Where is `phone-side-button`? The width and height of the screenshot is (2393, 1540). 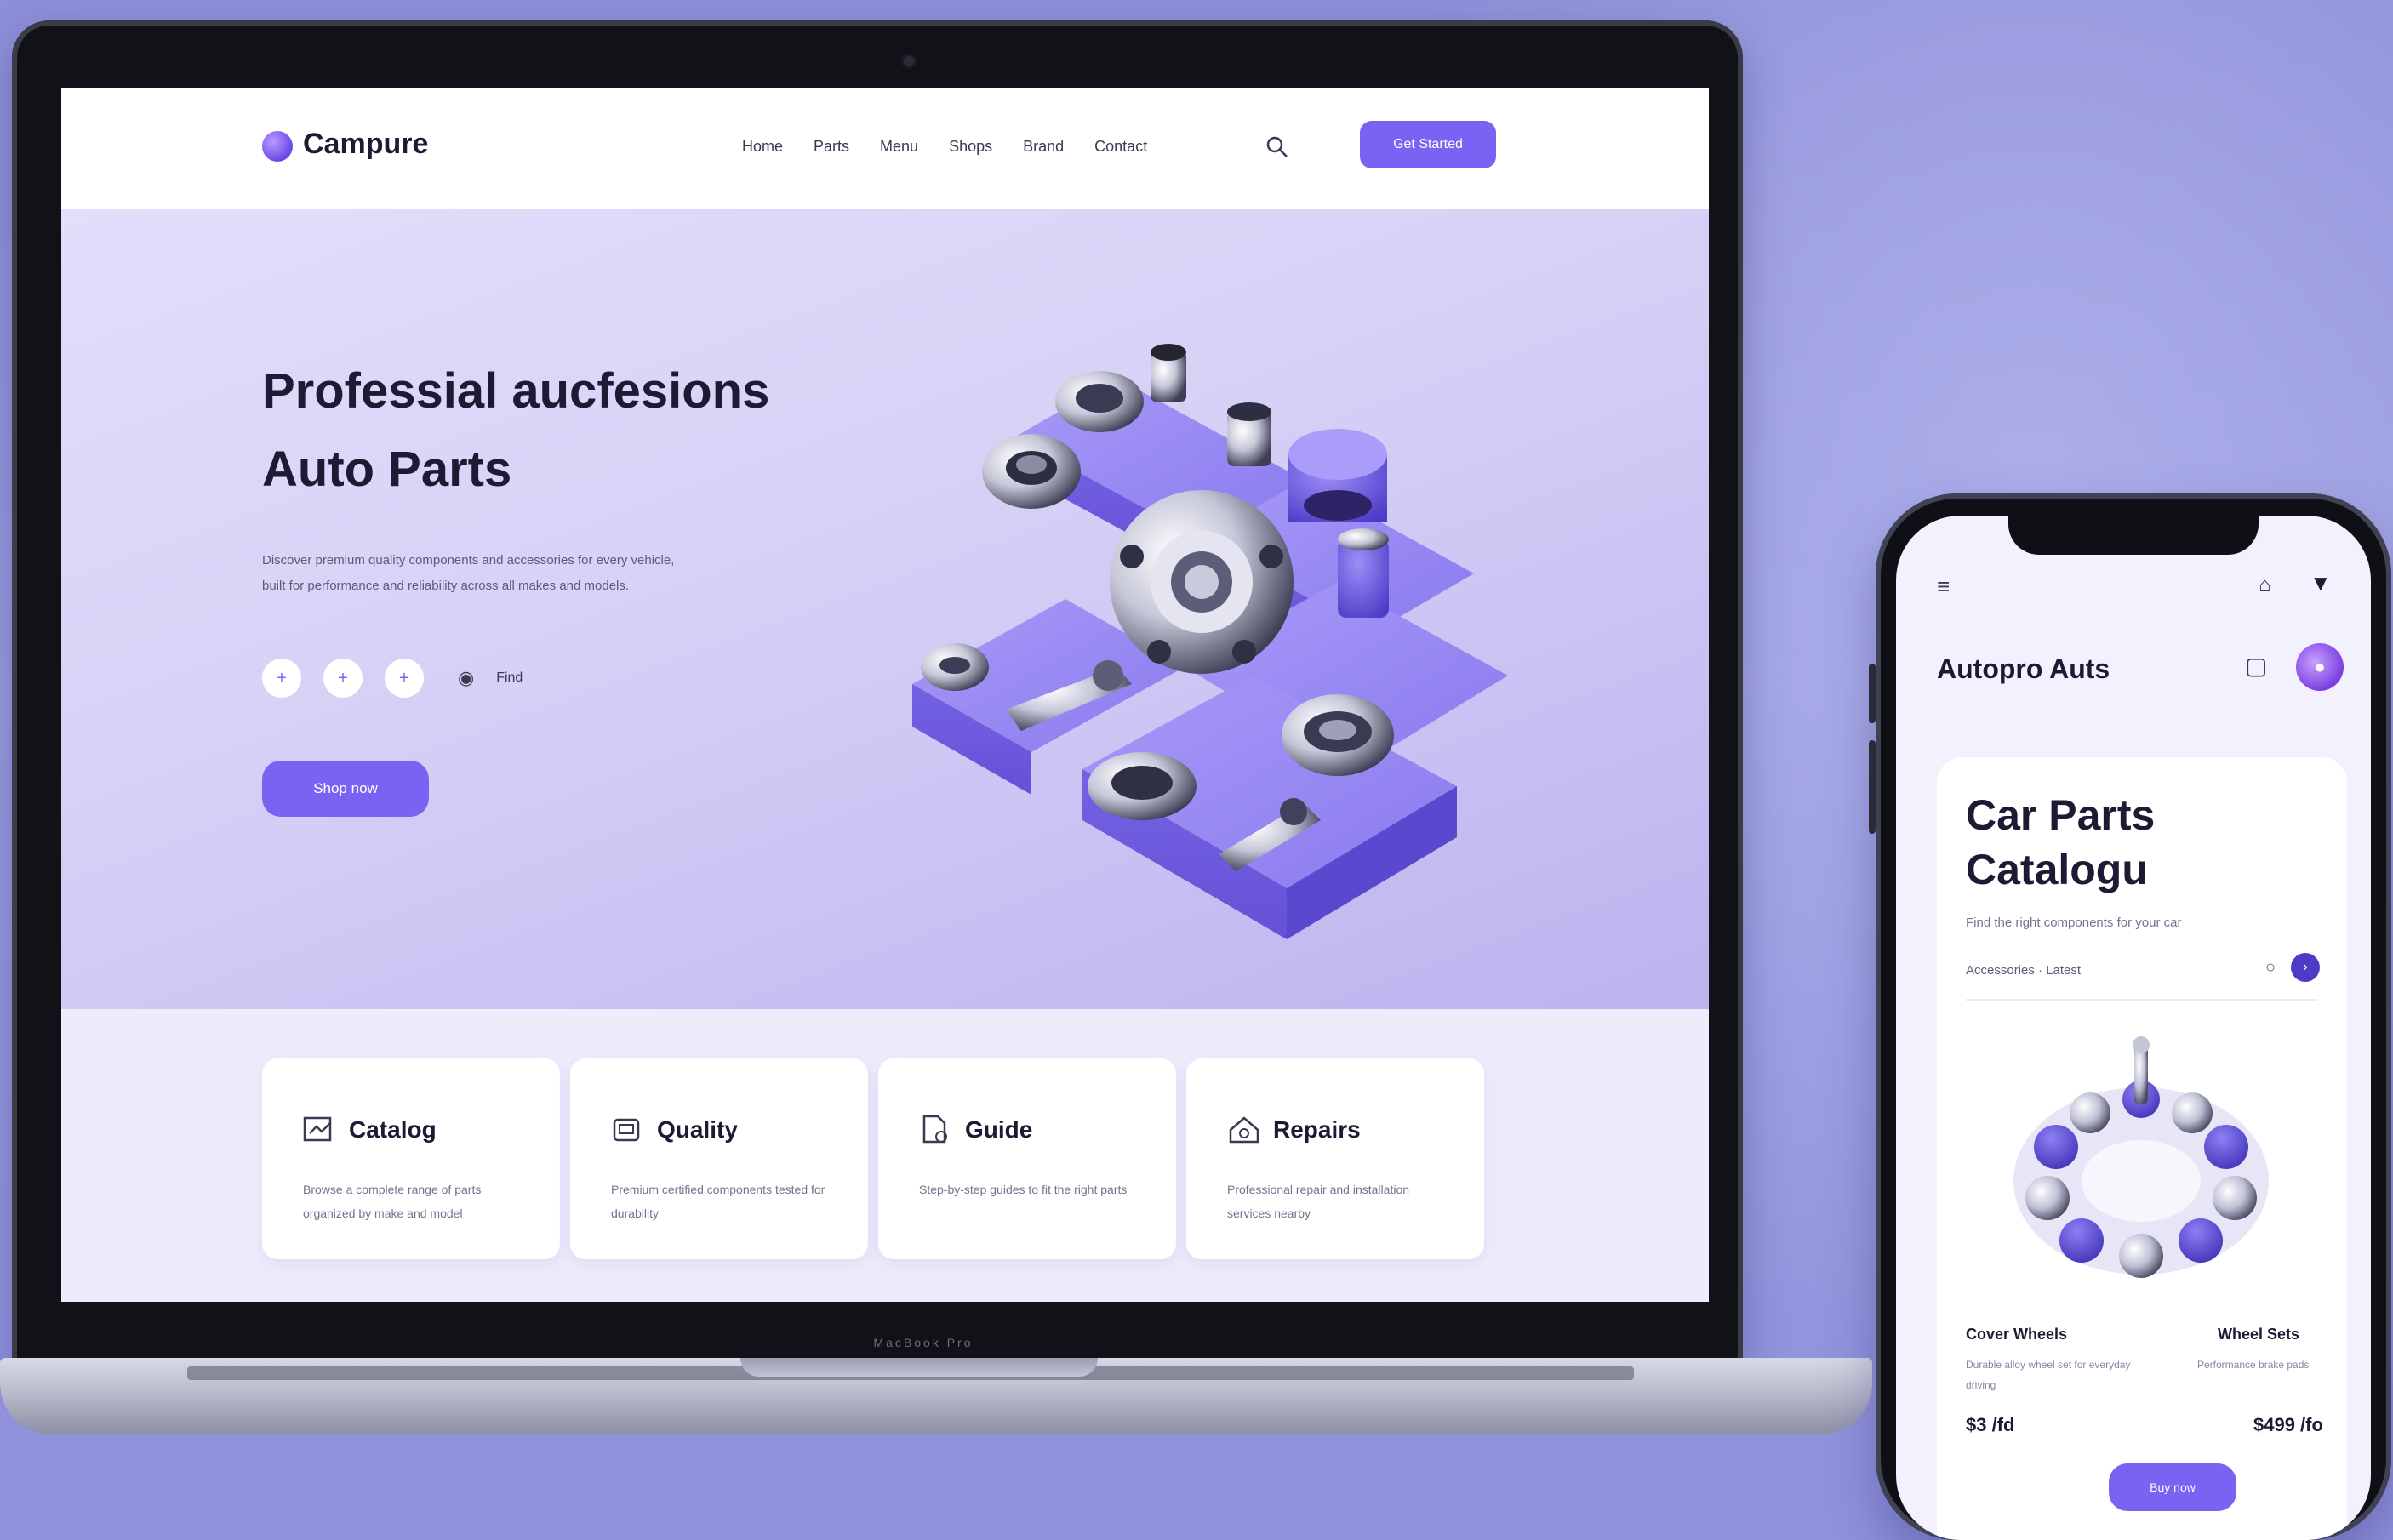
phone-side-button is located at coordinates (1872, 693).